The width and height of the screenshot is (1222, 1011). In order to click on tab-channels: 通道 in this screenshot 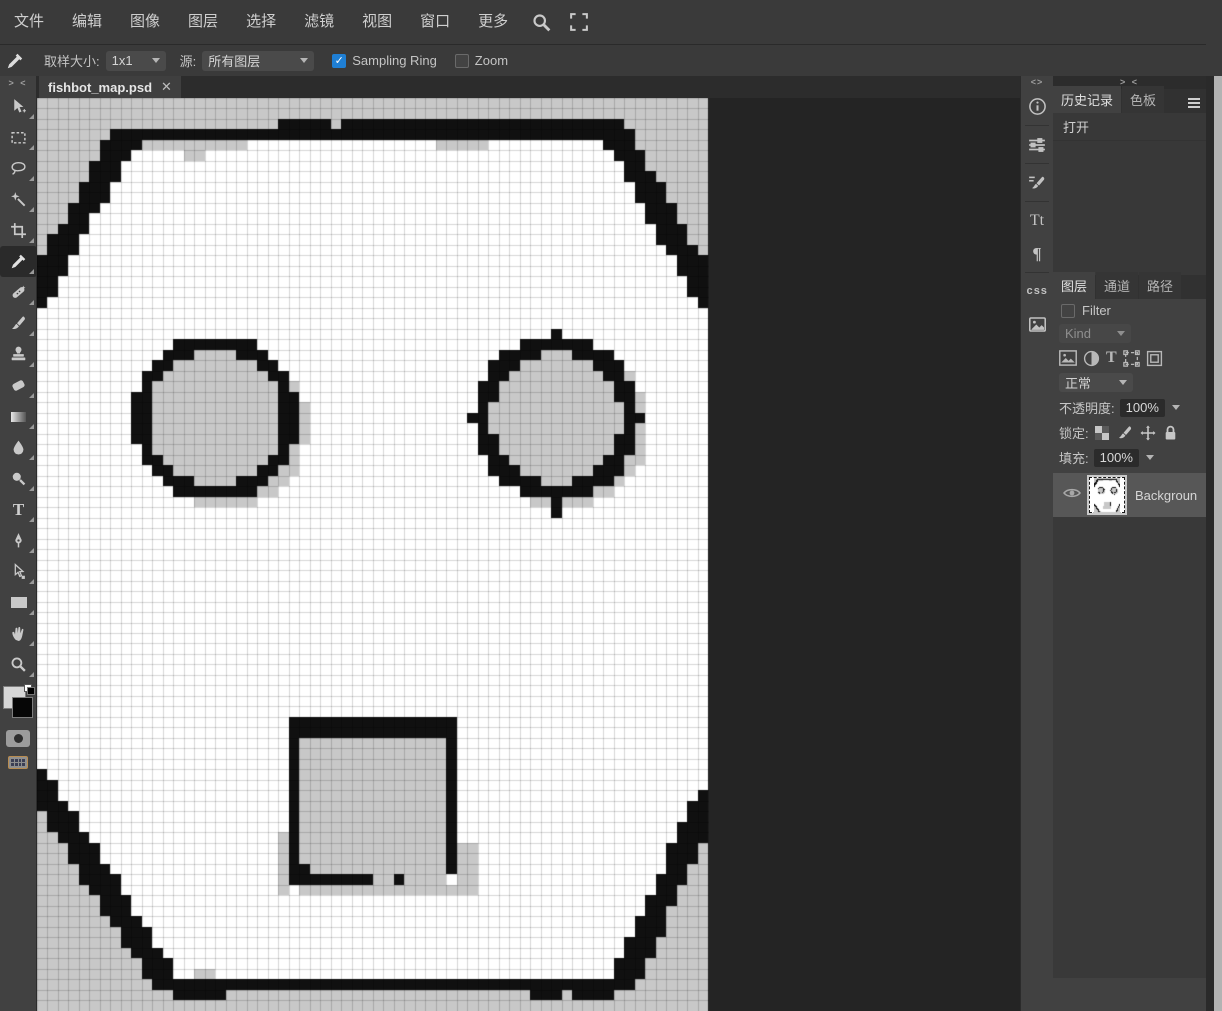, I will do `click(1117, 285)`.